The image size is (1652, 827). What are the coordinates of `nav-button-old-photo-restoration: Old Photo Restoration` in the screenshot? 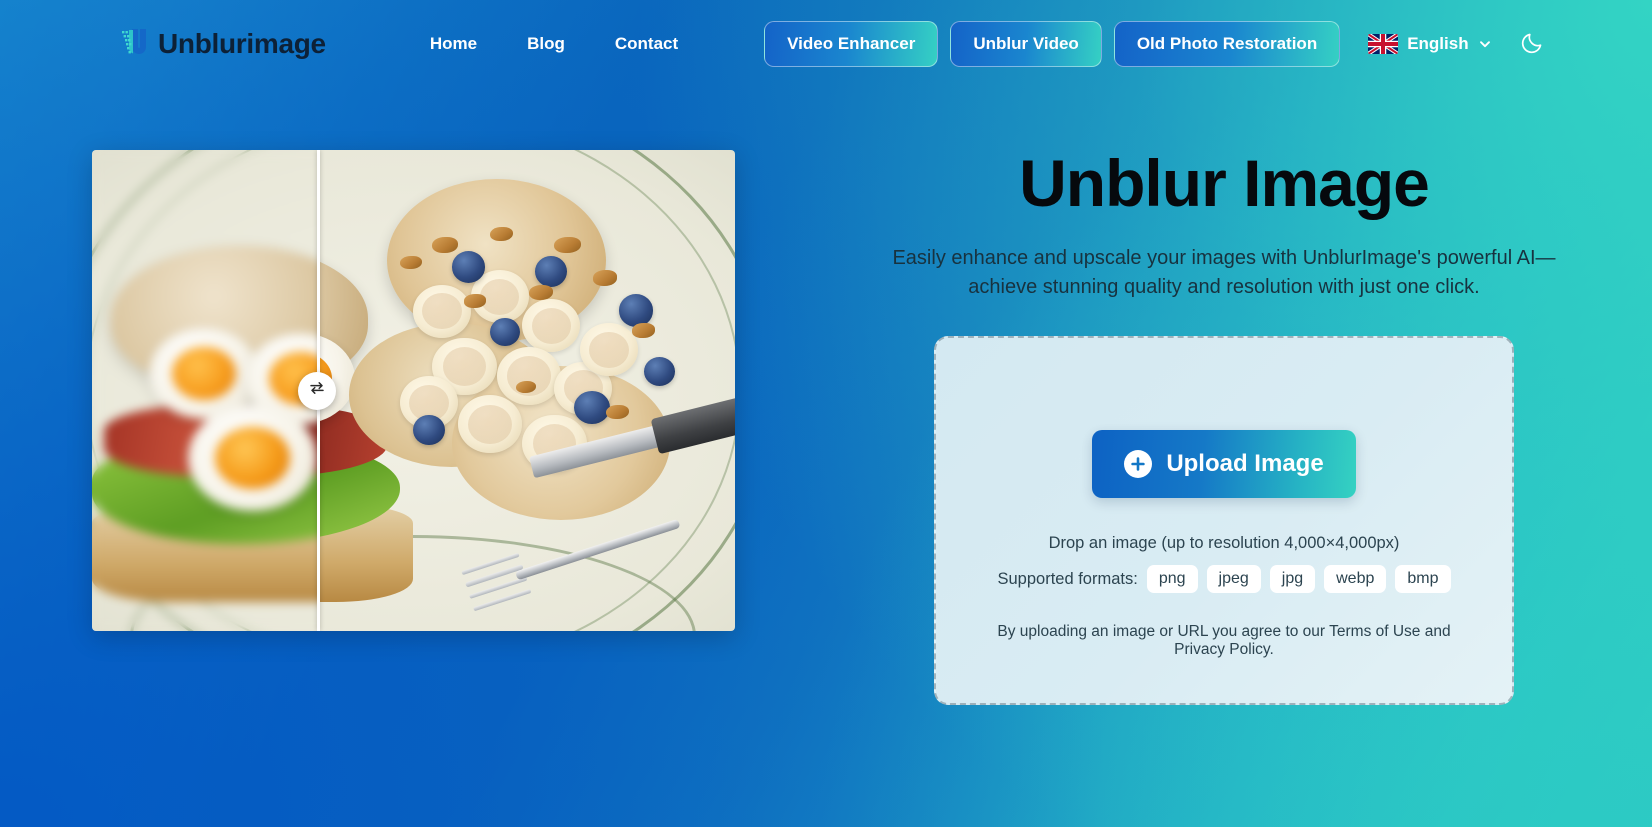 It's located at (1227, 44).